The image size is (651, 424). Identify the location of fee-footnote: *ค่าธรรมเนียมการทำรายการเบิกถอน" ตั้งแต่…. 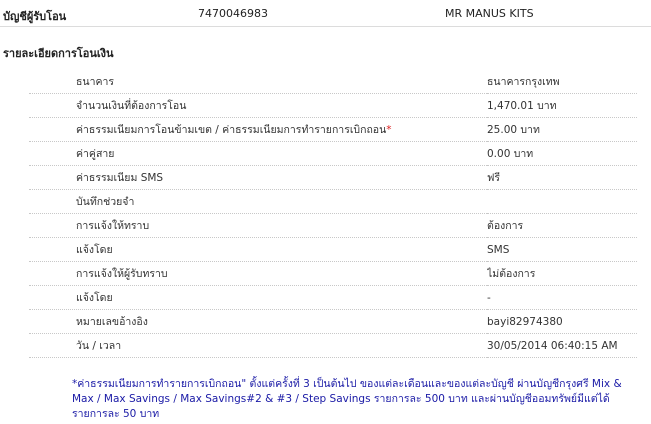
(347, 399).